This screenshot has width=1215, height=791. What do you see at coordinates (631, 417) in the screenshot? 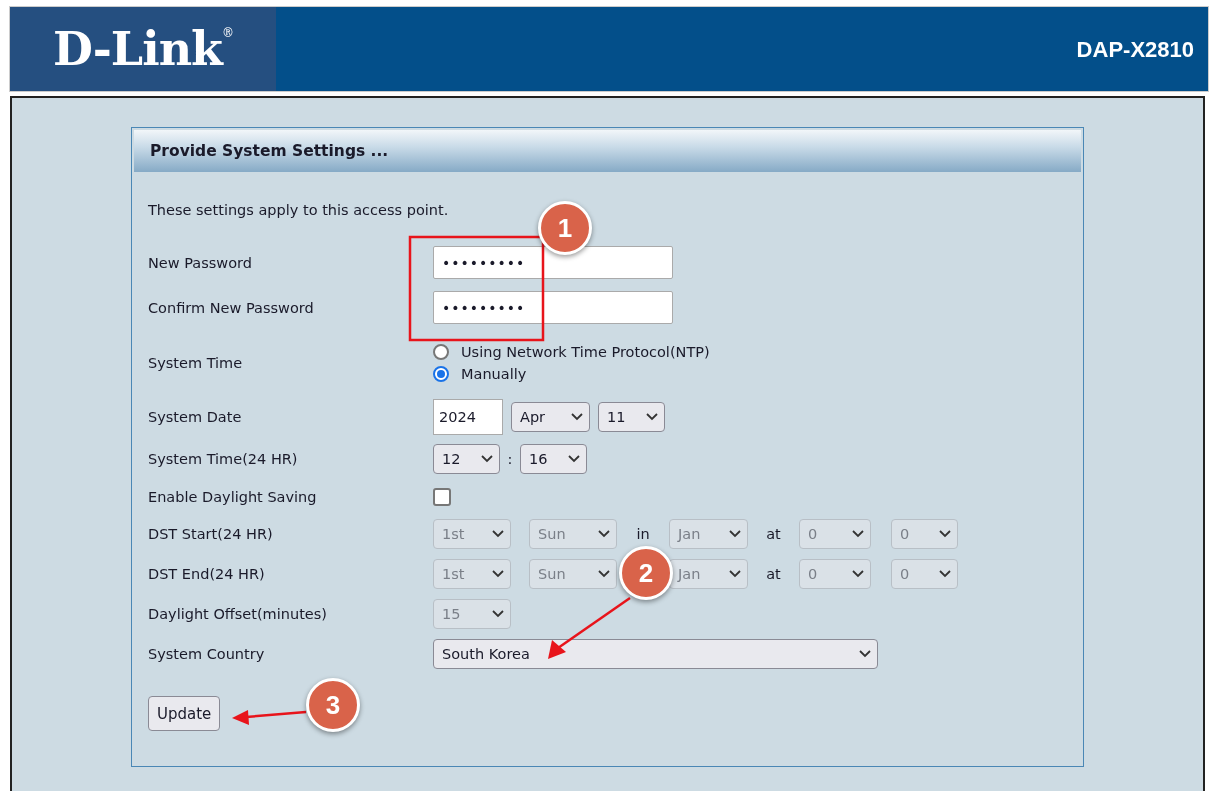
I see `day-select: 11` at bounding box center [631, 417].